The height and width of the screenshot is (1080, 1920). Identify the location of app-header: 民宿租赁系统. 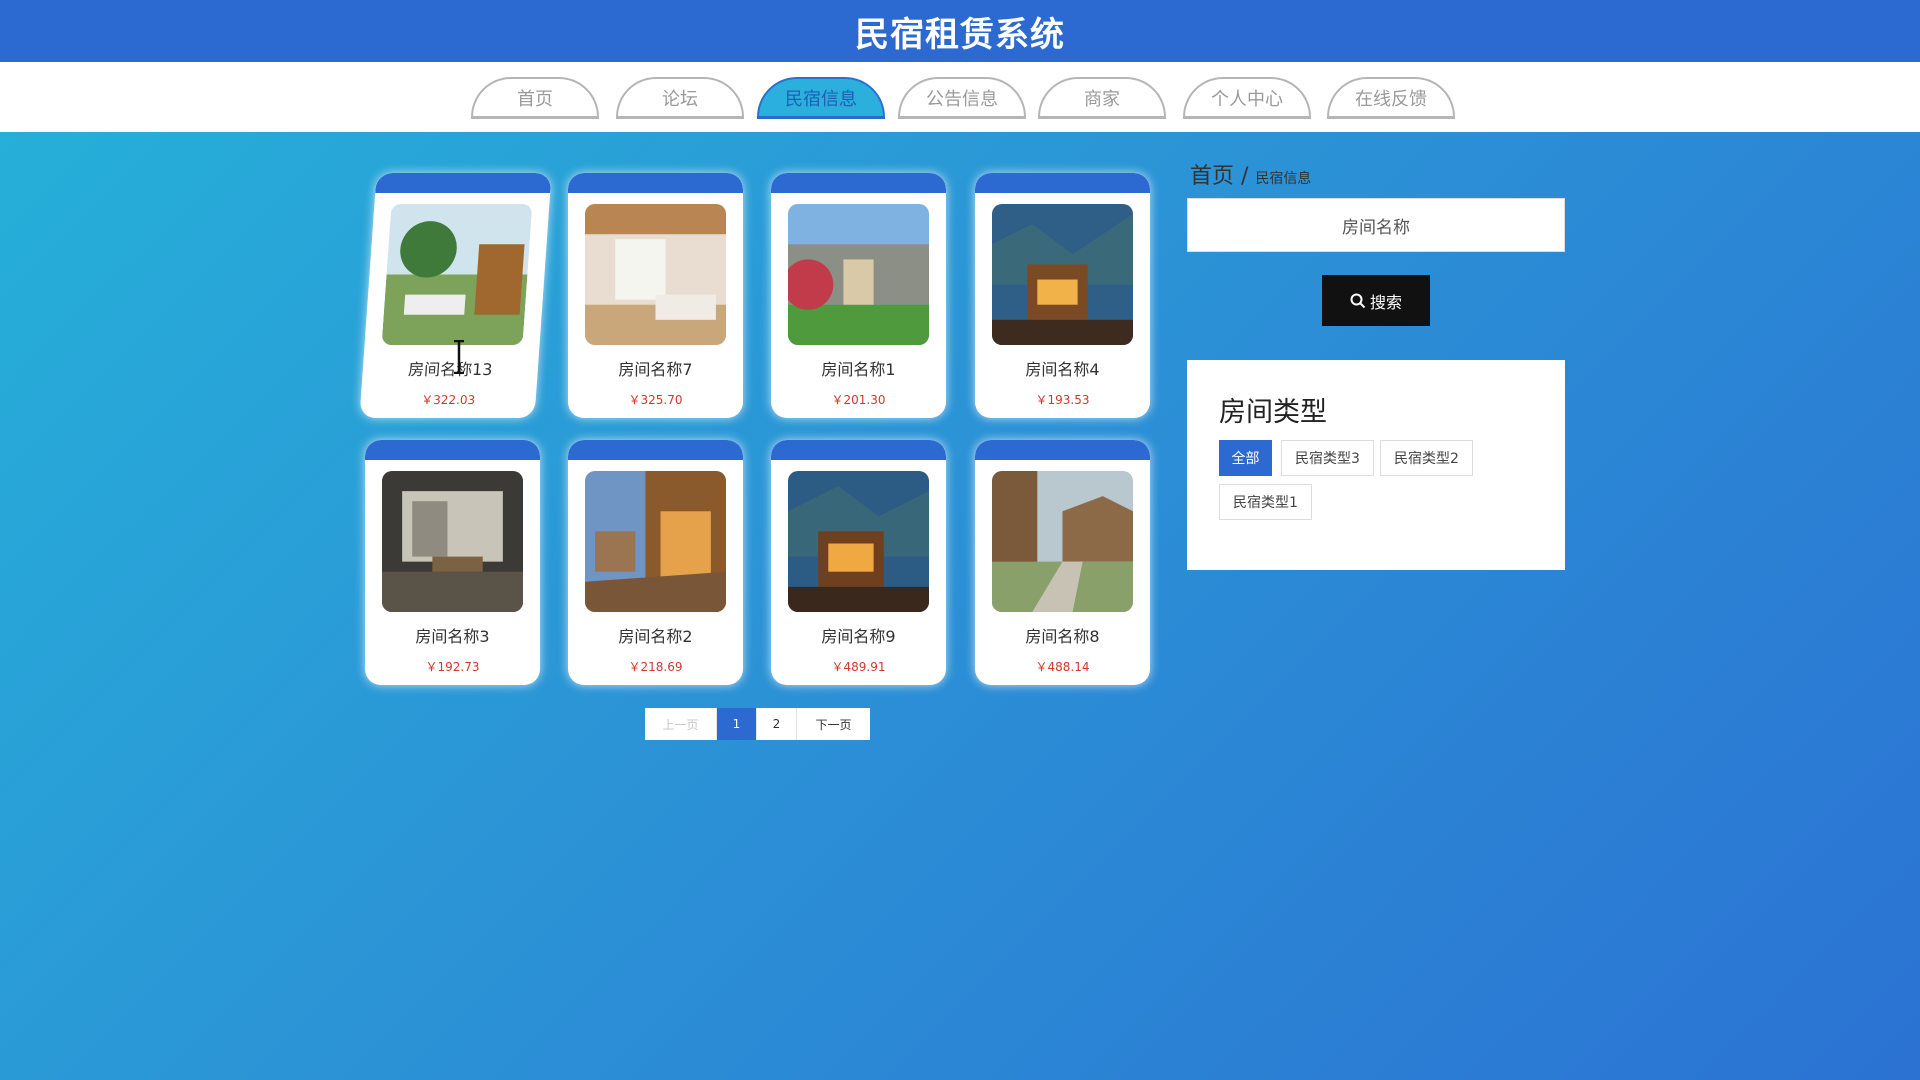
(960, 31).